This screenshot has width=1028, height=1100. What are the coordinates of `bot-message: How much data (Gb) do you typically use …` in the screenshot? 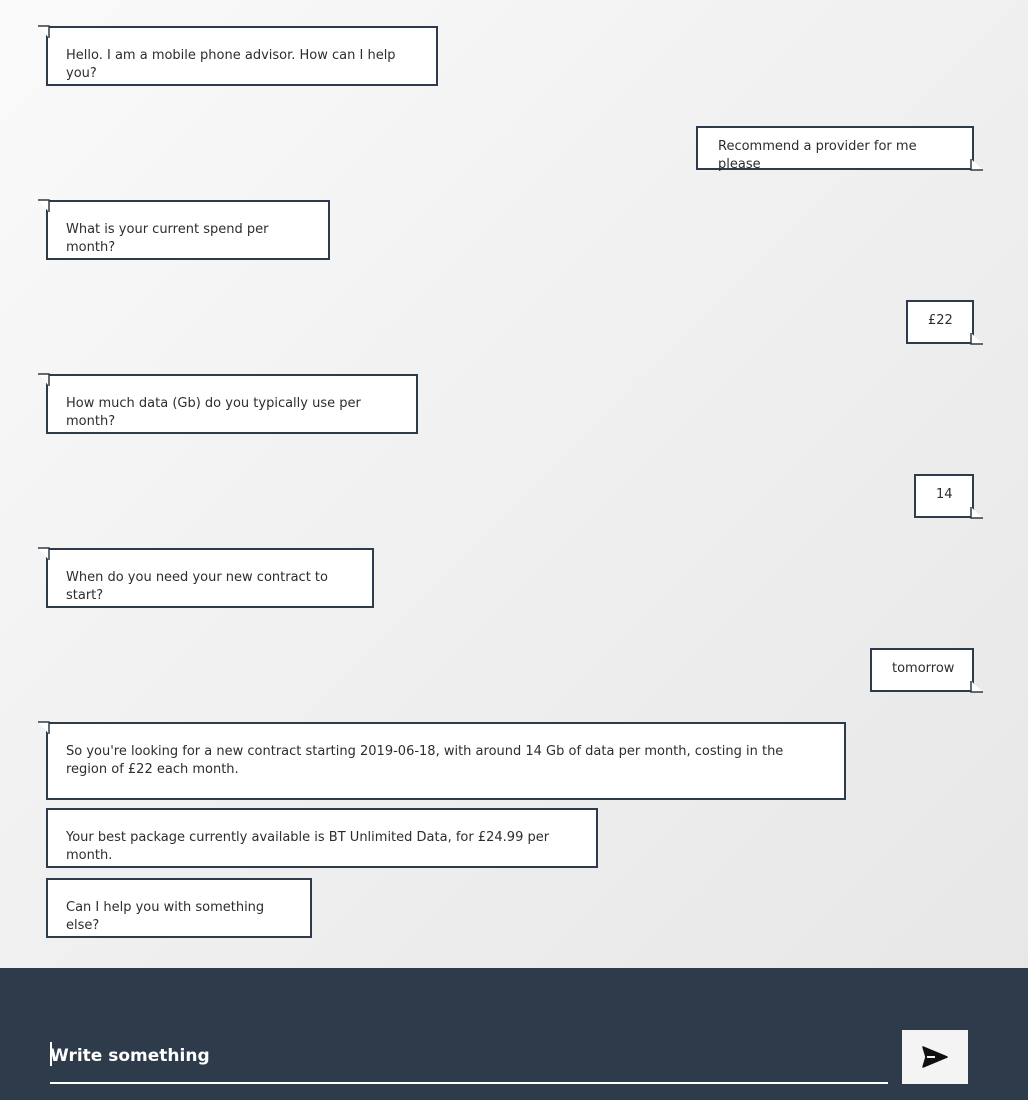 It's located at (228, 403).